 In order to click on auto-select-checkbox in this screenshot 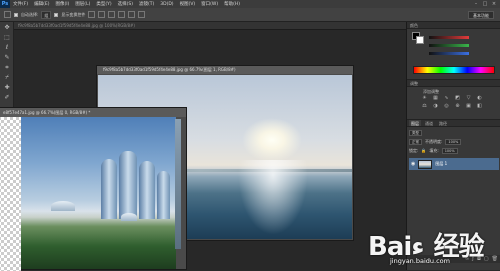, I will do `click(16, 14)`.